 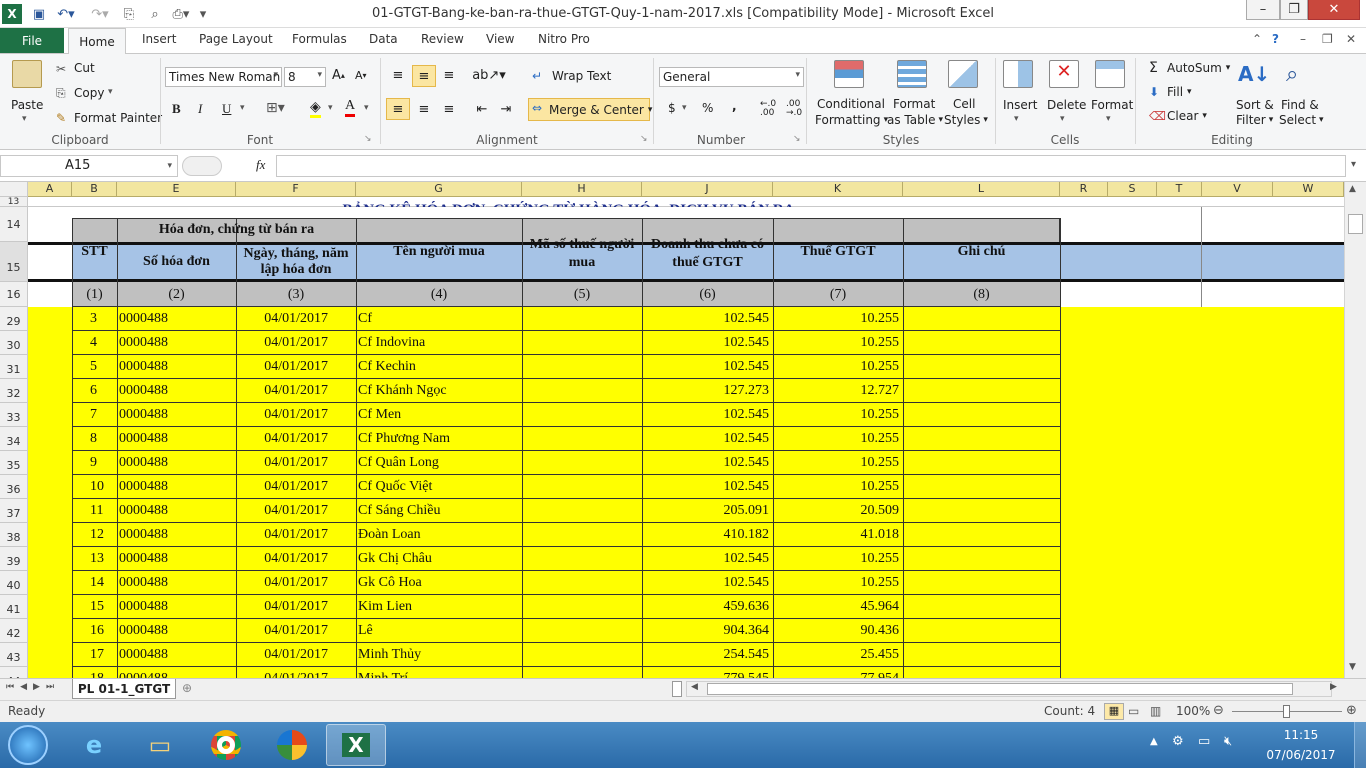 I want to click on cell-stt: 15, so click(x=103, y=606).